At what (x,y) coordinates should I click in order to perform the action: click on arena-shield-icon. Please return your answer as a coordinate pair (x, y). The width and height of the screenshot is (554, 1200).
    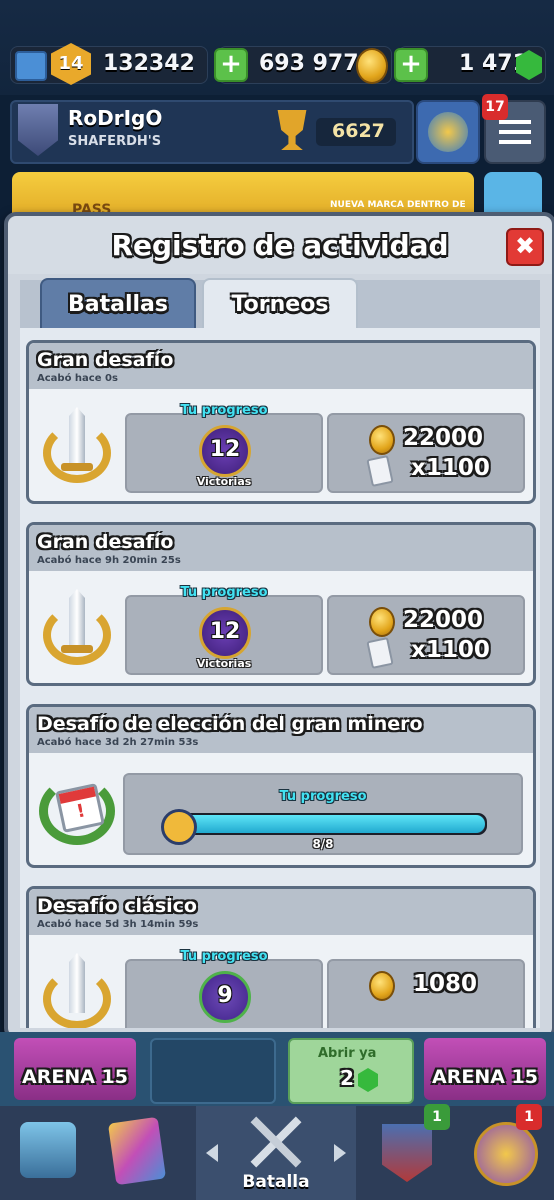
    Looking at the image, I should click on (38, 130).